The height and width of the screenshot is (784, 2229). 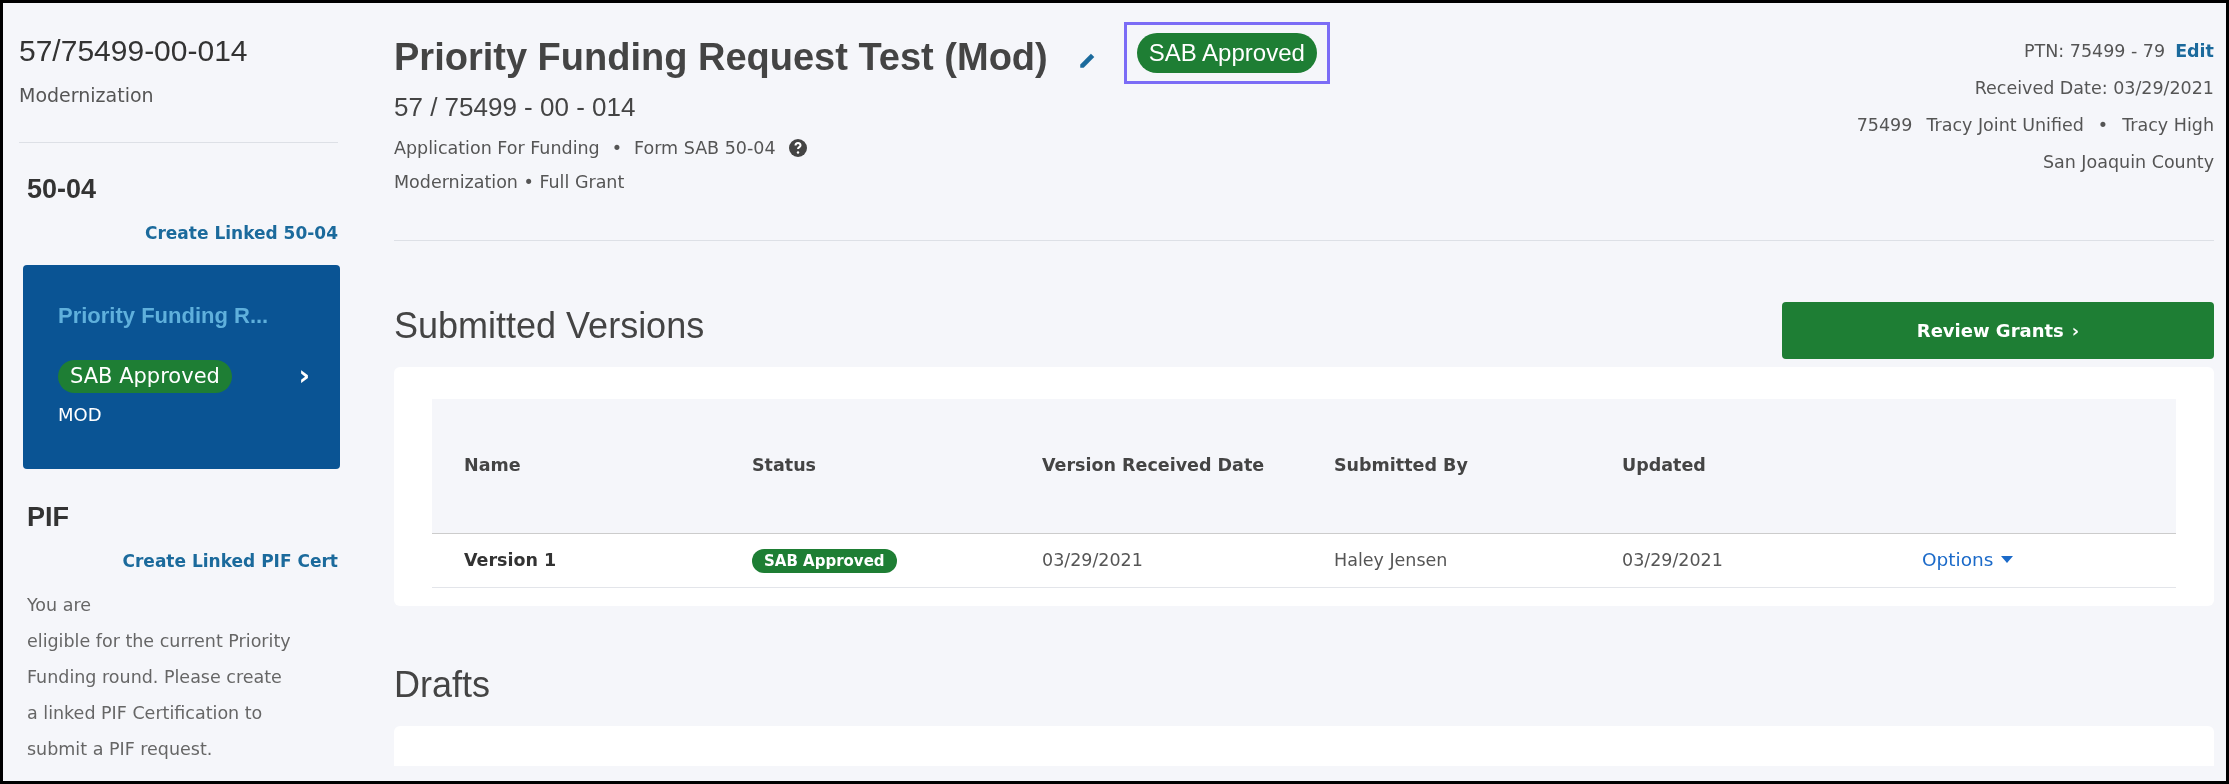 What do you see at coordinates (1086, 60) in the screenshot?
I see `pencil-icon` at bounding box center [1086, 60].